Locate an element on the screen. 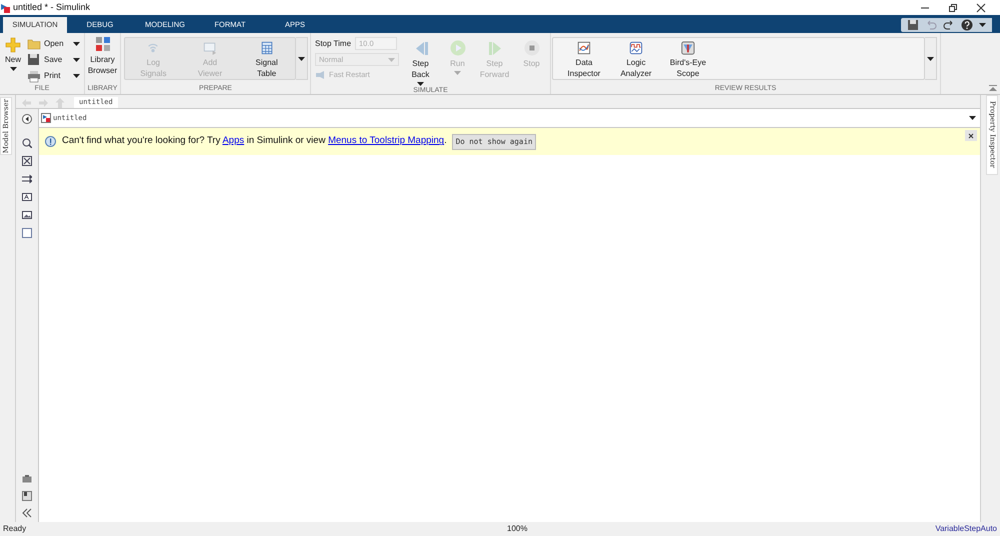 This screenshot has width=1000, height=536. hide-explorer-icon is located at coordinates (27, 119).